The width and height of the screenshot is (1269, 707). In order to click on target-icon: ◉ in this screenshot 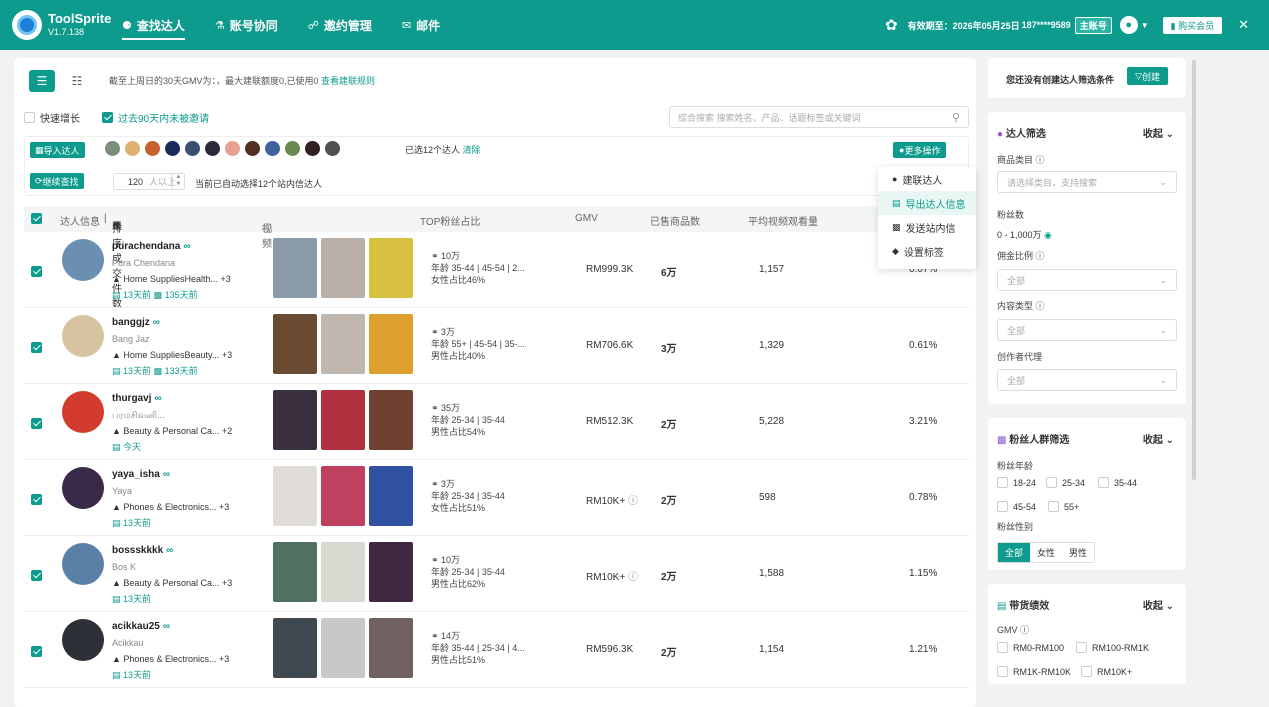, I will do `click(1048, 235)`.